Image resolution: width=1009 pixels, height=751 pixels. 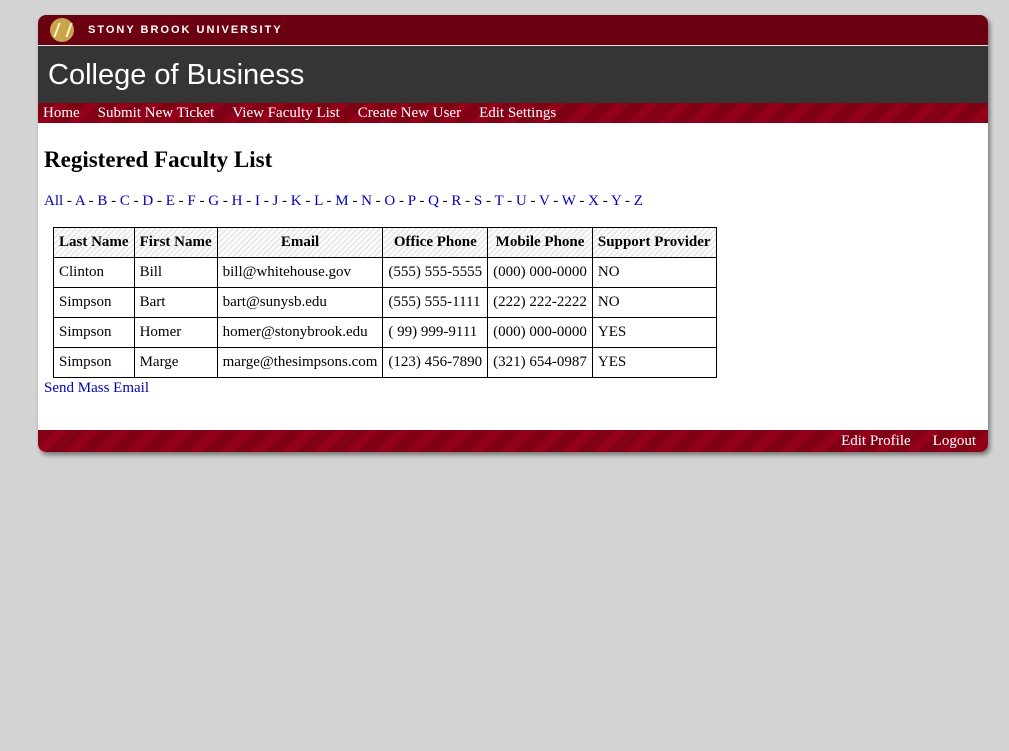 What do you see at coordinates (237, 201) in the screenshot?
I see `alphabet-link-h: H` at bounding box center [237, 201].